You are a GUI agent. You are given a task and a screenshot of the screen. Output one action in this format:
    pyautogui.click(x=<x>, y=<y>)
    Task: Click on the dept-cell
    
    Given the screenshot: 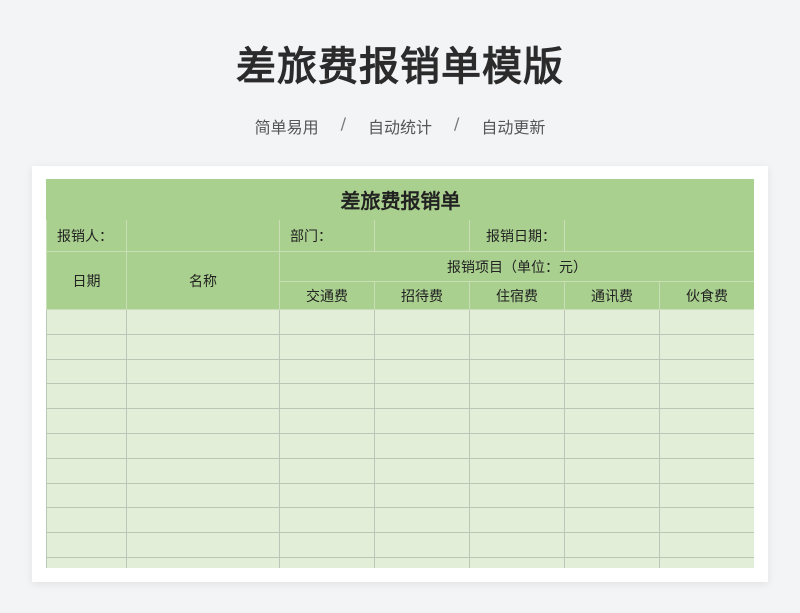 What is the action you would take?
    pyautogui.click(x=422, y=235)
    